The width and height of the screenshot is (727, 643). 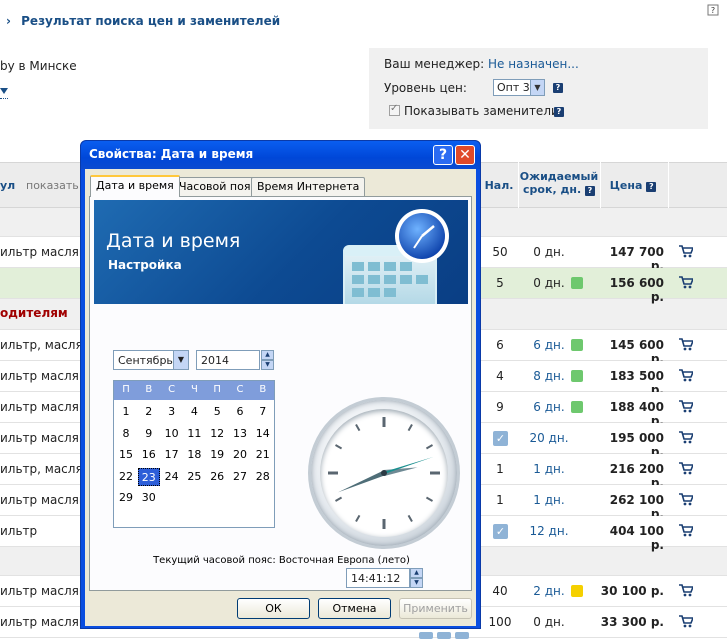 What do you see at coordinates (263, 412) in the screenshot?
I see `calendar-day: 7` at bounding box center [263, 412].